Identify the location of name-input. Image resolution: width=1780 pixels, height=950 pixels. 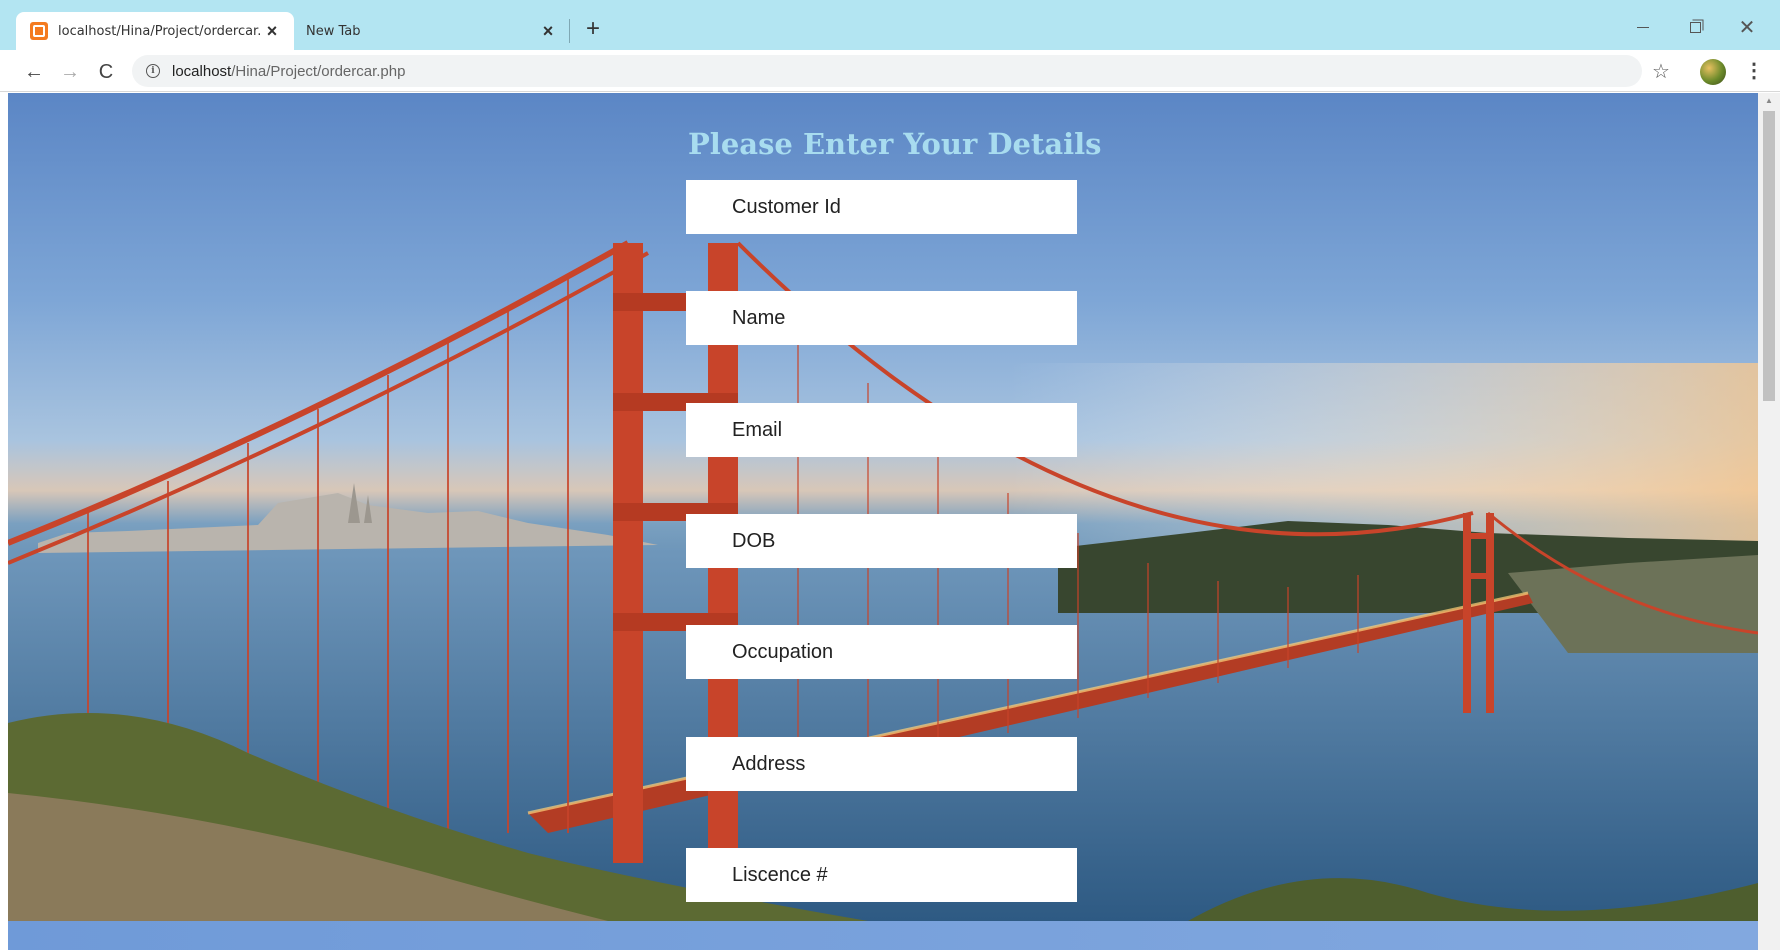
(881, 318).